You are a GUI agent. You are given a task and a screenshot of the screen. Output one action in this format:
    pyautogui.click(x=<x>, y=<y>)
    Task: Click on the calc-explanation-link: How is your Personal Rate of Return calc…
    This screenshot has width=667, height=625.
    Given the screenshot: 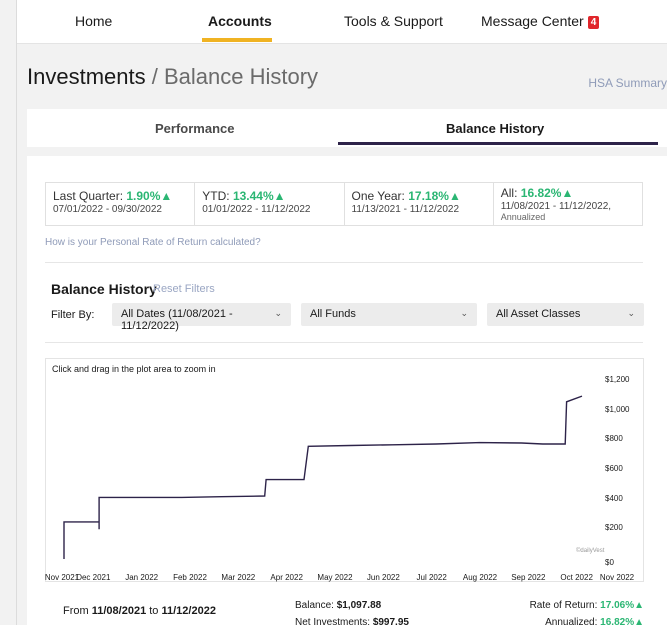 What is the action you would take?
    pyautogui.click(x=153, y=242)
    